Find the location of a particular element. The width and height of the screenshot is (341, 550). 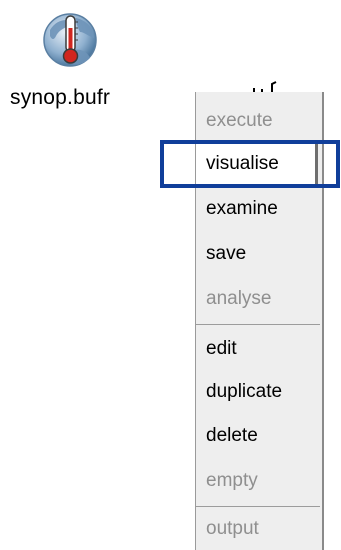

menu-item-delete: delete is located at coordinates (256, 436).